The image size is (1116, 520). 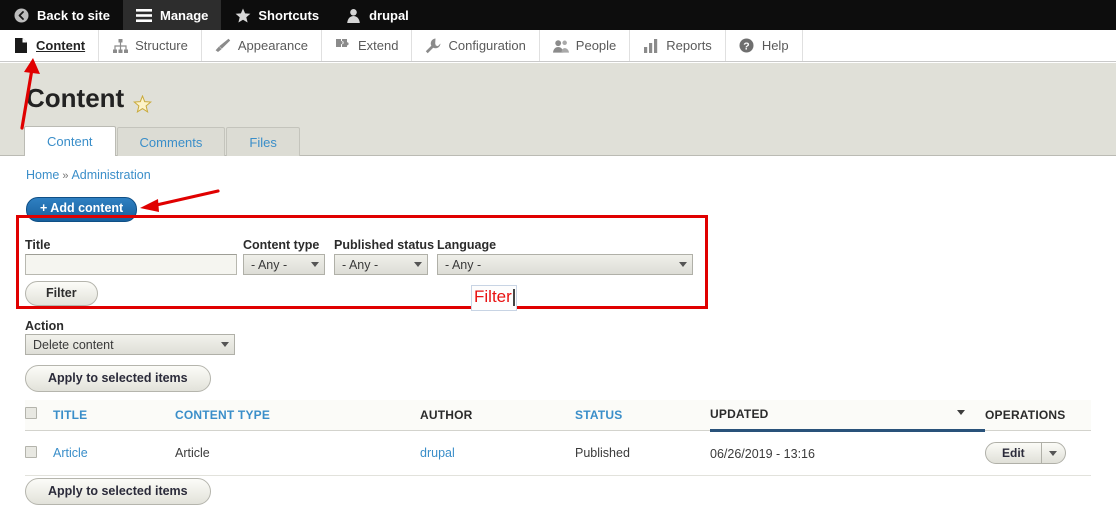 I want to click on toolbar-label: drupal, so click(x=389, y=15).